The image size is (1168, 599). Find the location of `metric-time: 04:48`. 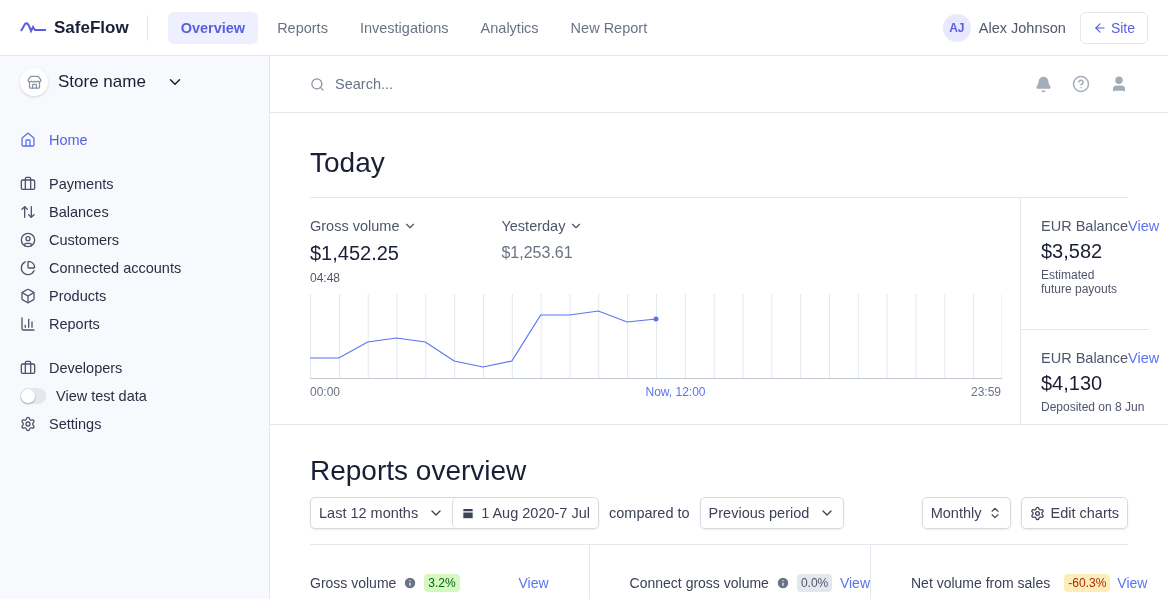

metric-time: 04:48 is located at coordinates (326, 278).